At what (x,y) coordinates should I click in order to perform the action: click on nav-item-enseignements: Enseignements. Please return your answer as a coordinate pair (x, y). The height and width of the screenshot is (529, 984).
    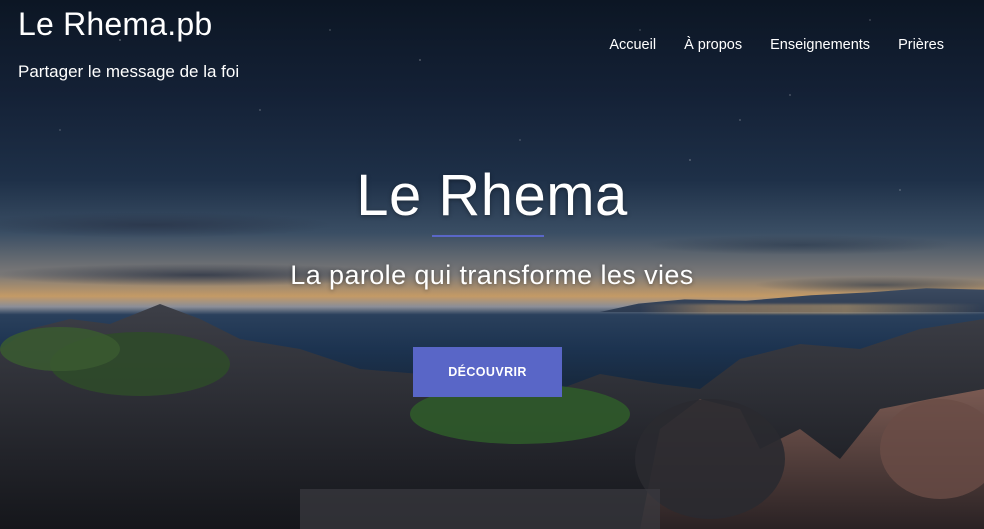
    Looking at the image, I should click on (820, 45).